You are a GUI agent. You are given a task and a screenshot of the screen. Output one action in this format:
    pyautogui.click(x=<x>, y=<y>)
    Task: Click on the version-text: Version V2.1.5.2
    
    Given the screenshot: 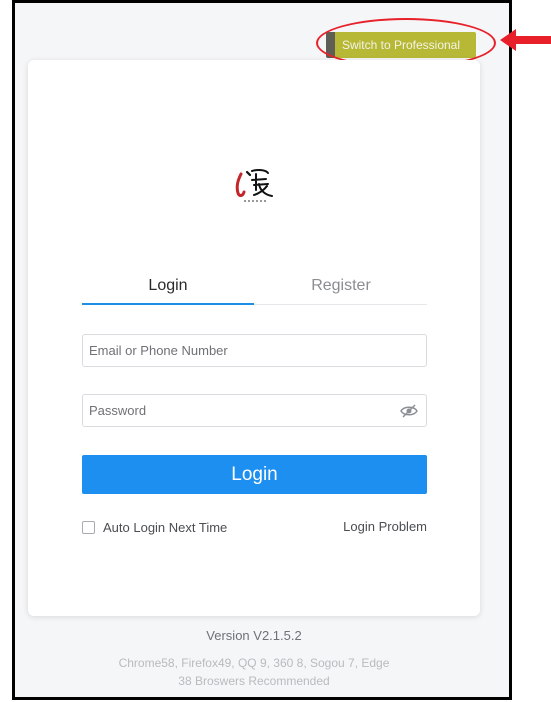 What is the action you would take?
    pyautogui.click(x=254, y=635)
    